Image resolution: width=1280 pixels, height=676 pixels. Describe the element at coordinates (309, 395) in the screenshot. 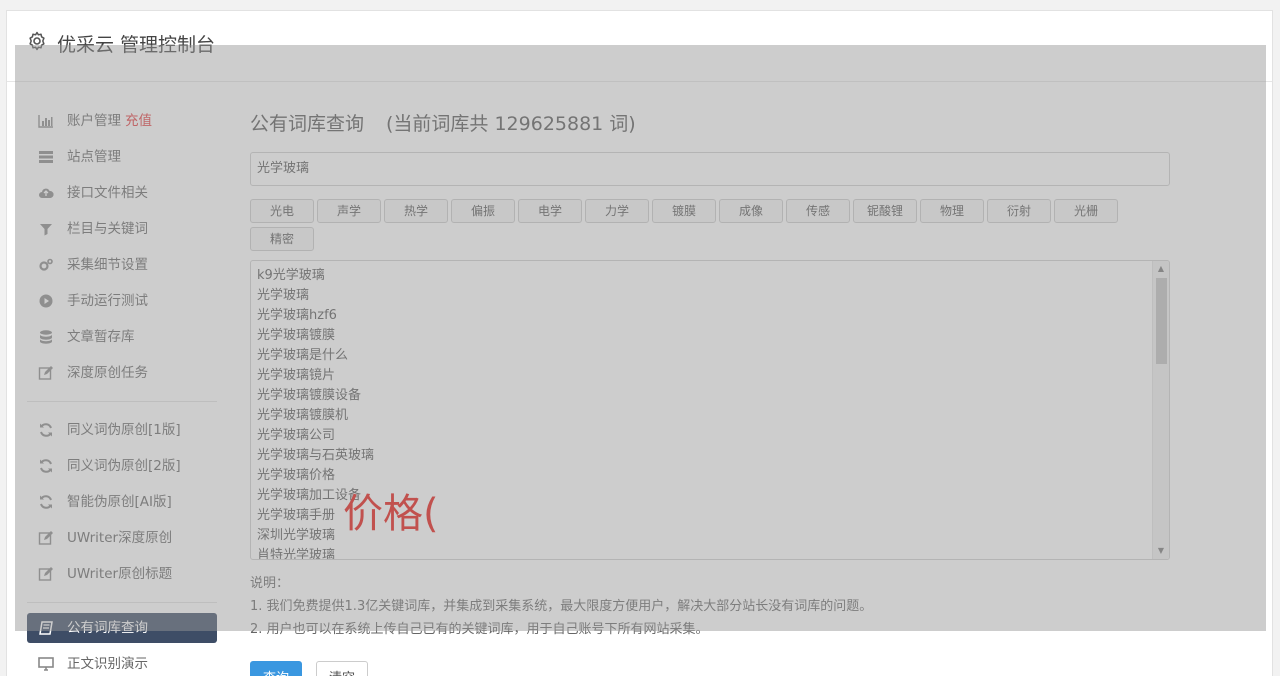

I see `list-item: 光学玻璃镀膜设备` at that location.